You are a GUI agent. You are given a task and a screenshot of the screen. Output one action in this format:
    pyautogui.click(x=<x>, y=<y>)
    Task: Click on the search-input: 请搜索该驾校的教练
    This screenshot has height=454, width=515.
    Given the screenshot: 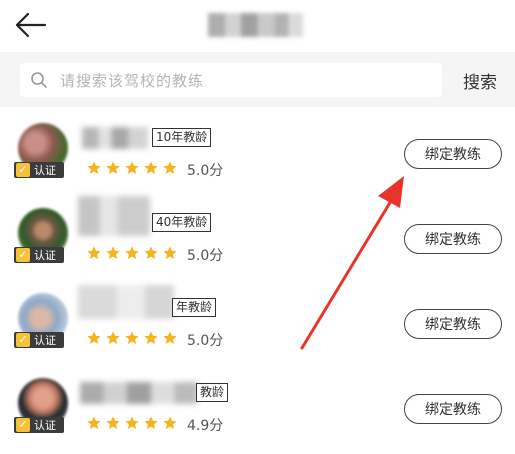 What is the action you would take?
    pyautogui.click(x=231, y=80)
    